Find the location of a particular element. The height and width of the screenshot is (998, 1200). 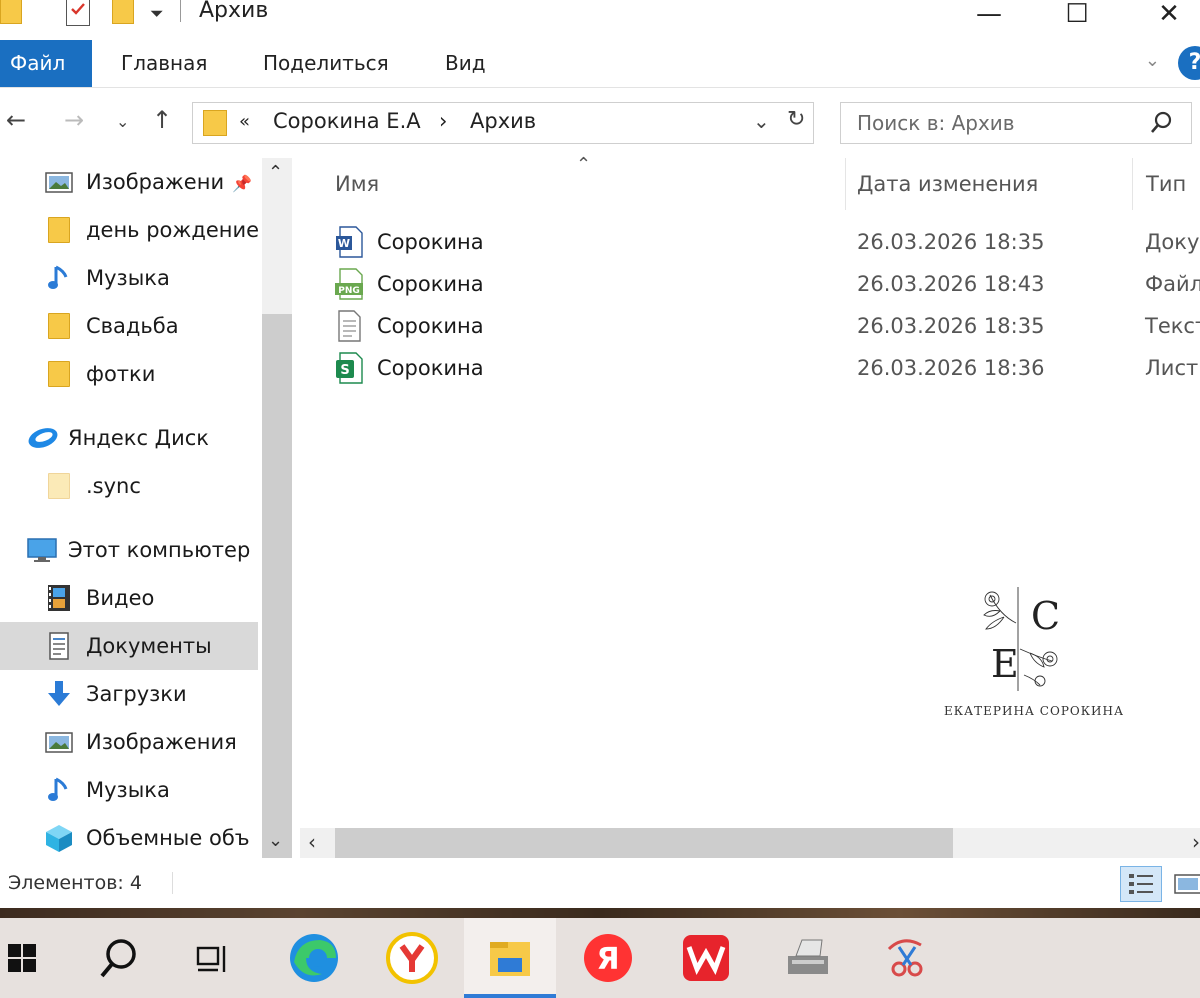

pictures-icon is located at coordinates (59, 182).